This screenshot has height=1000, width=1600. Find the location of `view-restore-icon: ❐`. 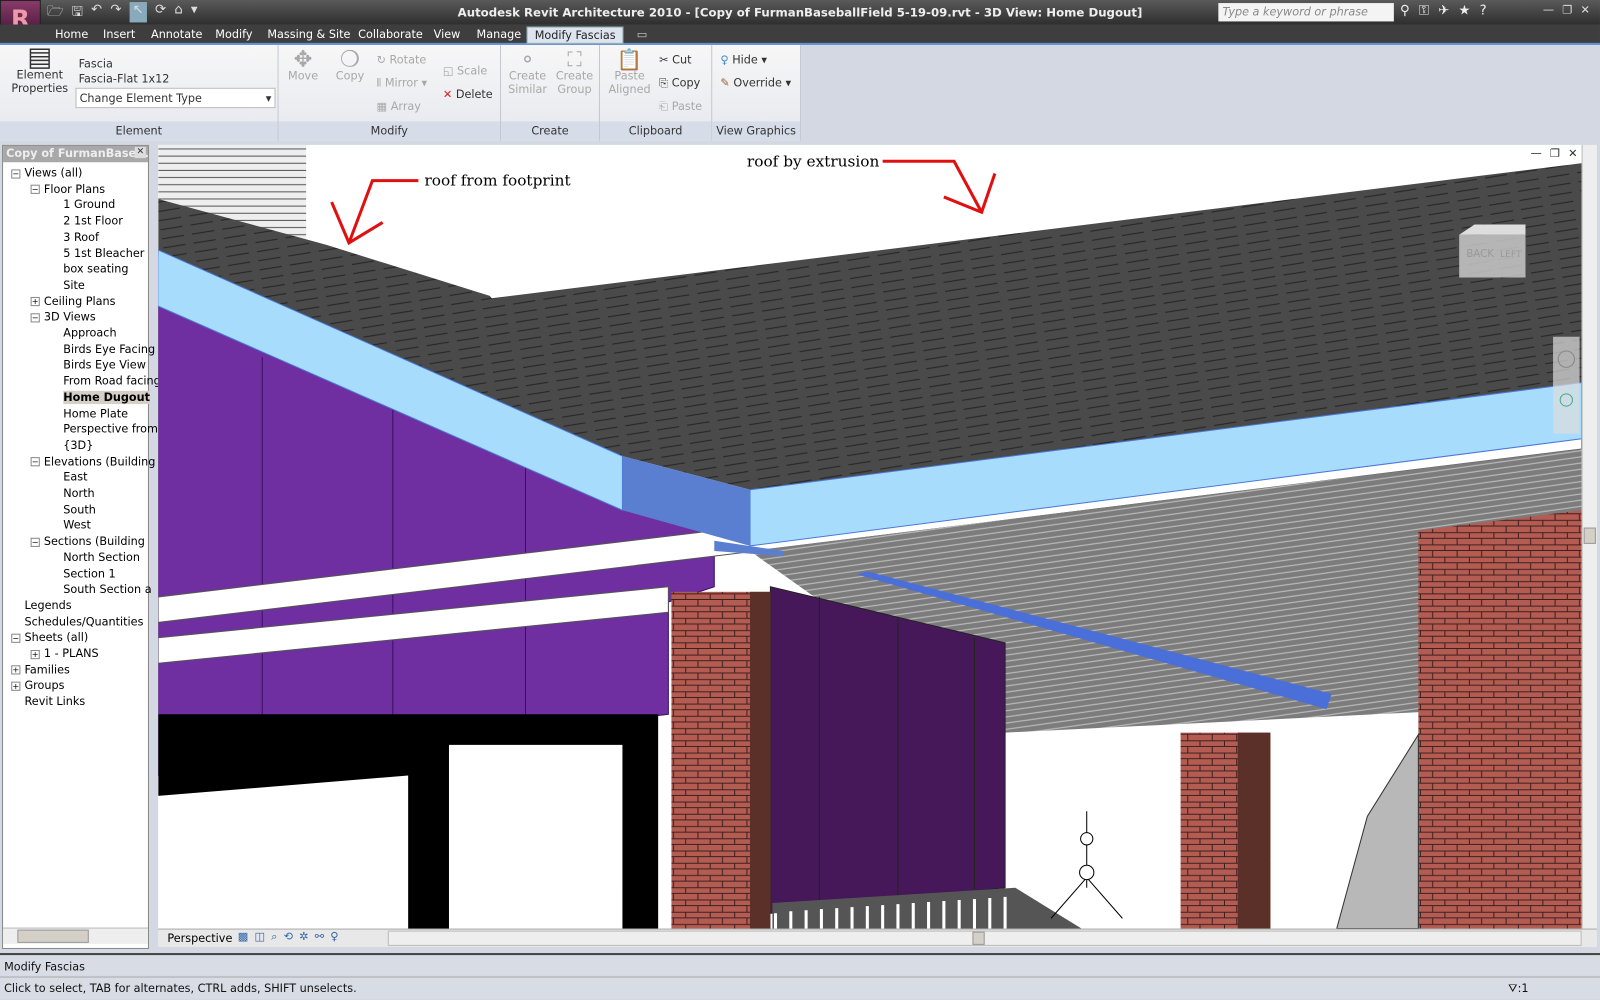

view-restore-icon: ❐ is located at coordinates (1555, 153).